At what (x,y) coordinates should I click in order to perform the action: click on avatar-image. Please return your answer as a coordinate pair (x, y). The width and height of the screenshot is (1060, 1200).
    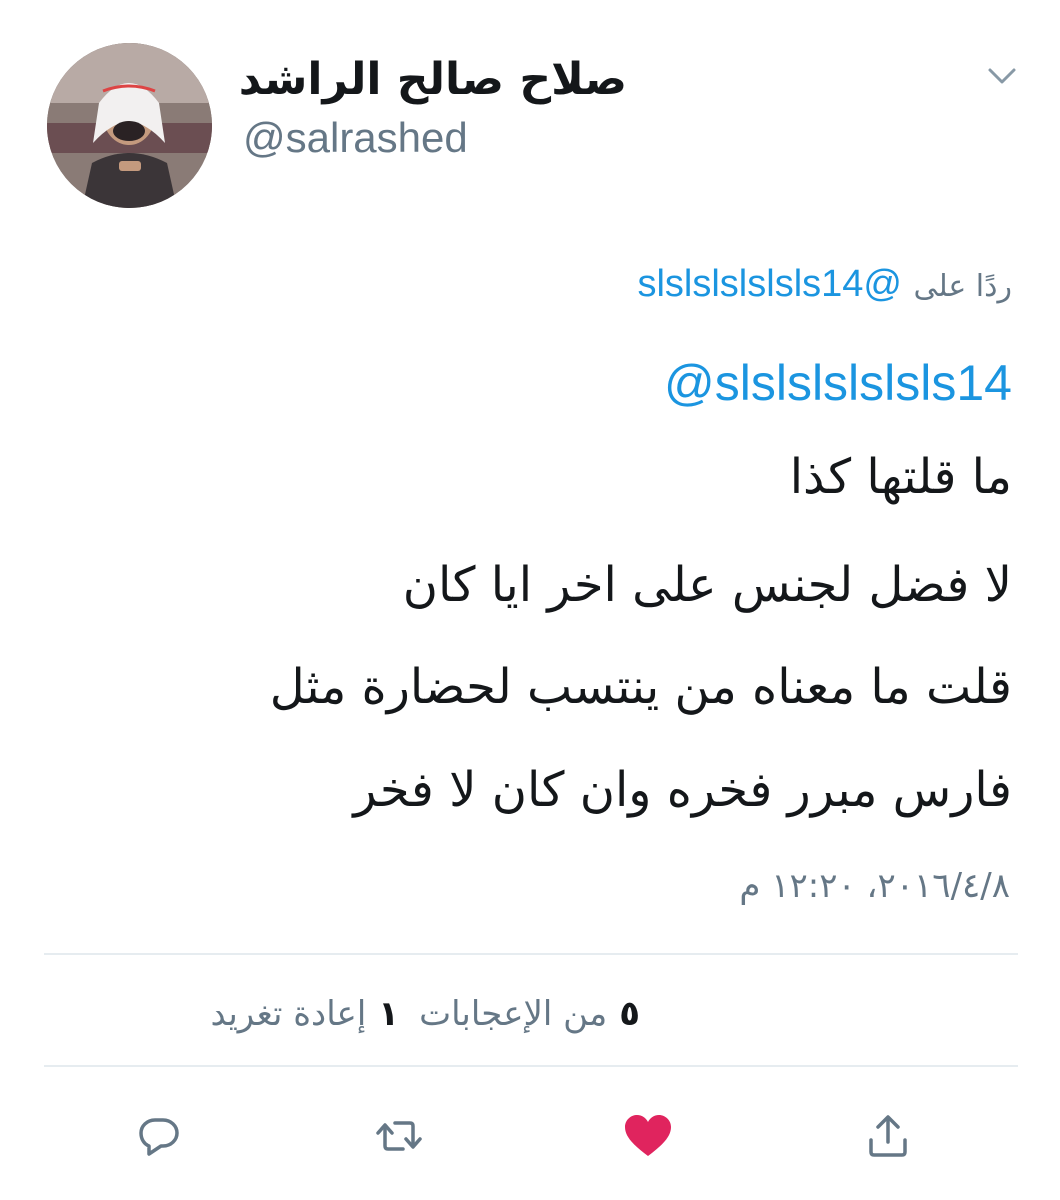
    Looking at the image, I should click on (129, 125).